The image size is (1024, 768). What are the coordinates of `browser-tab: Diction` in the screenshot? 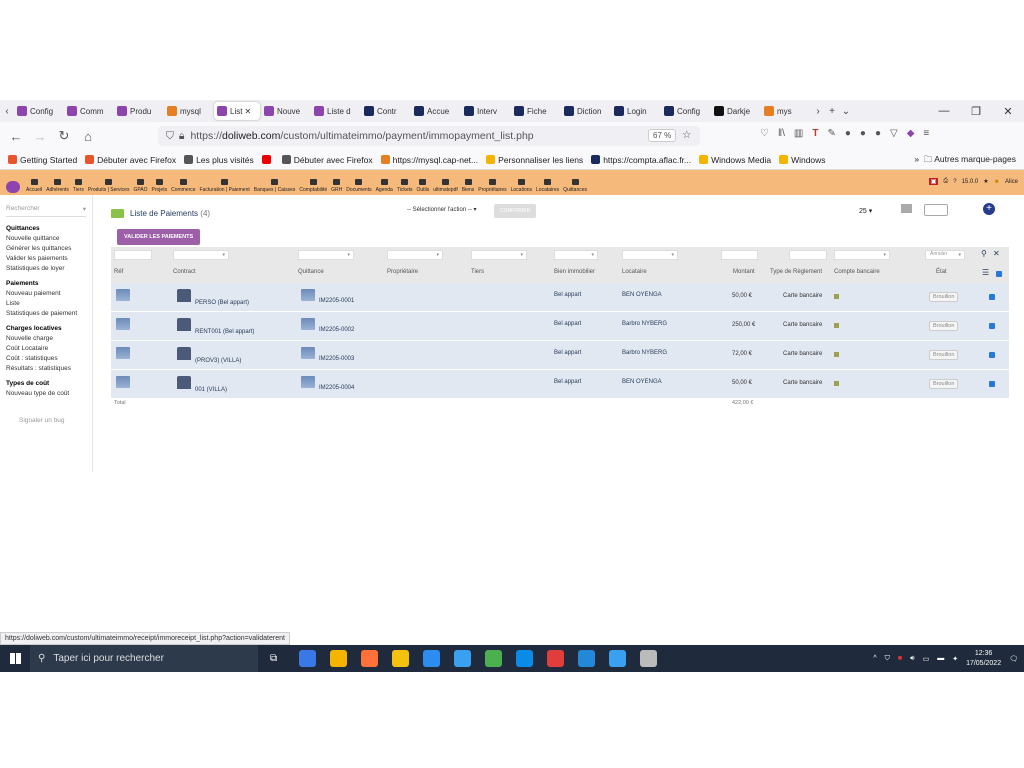 It's located at (585, 111).